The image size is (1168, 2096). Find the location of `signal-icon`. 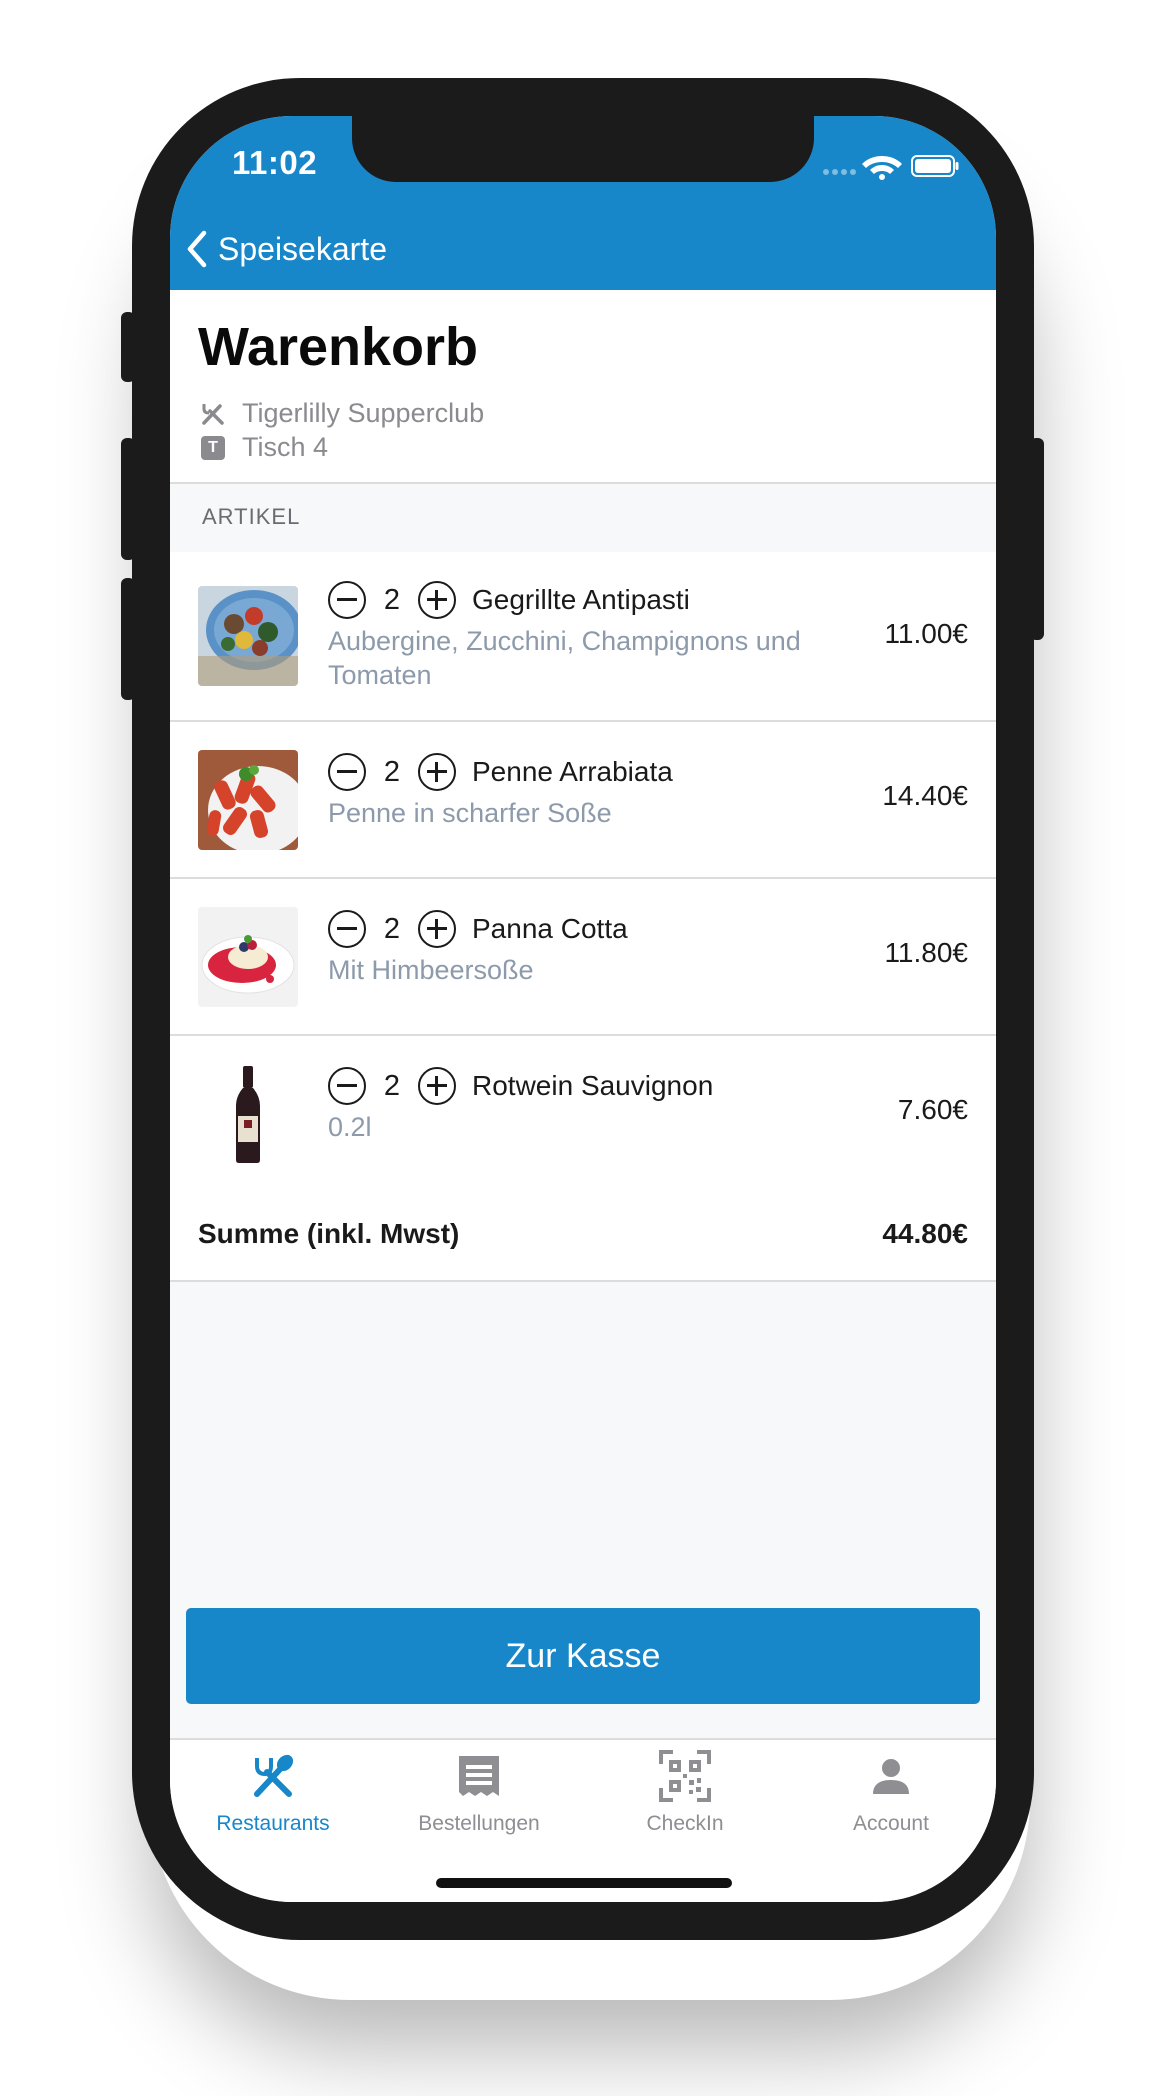

signal-icon is located at coordinates (839, 172).